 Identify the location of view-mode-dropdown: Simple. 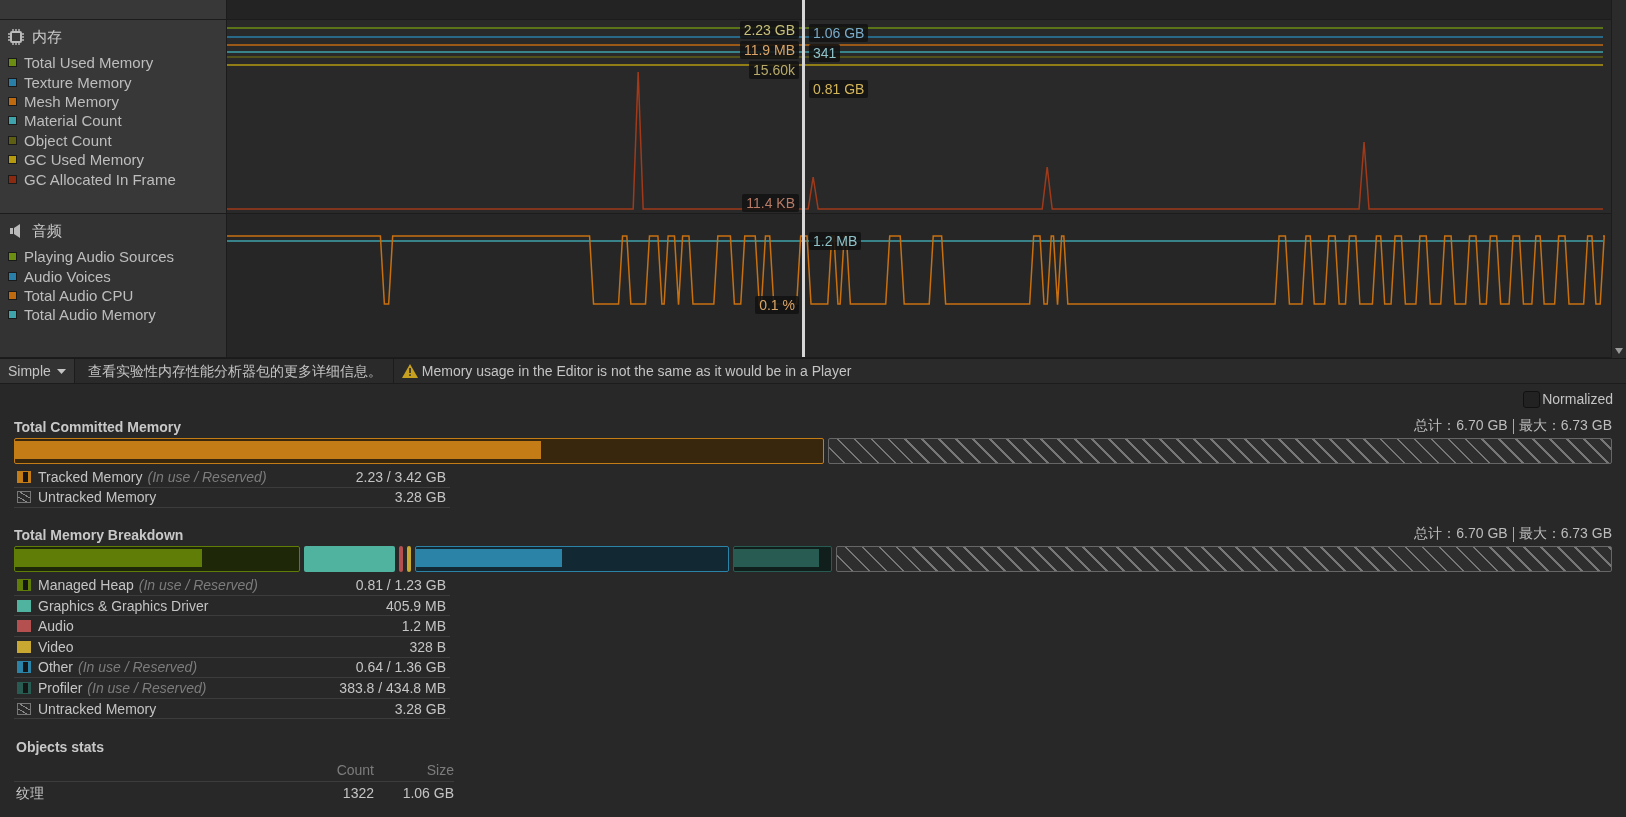
(37, 371).